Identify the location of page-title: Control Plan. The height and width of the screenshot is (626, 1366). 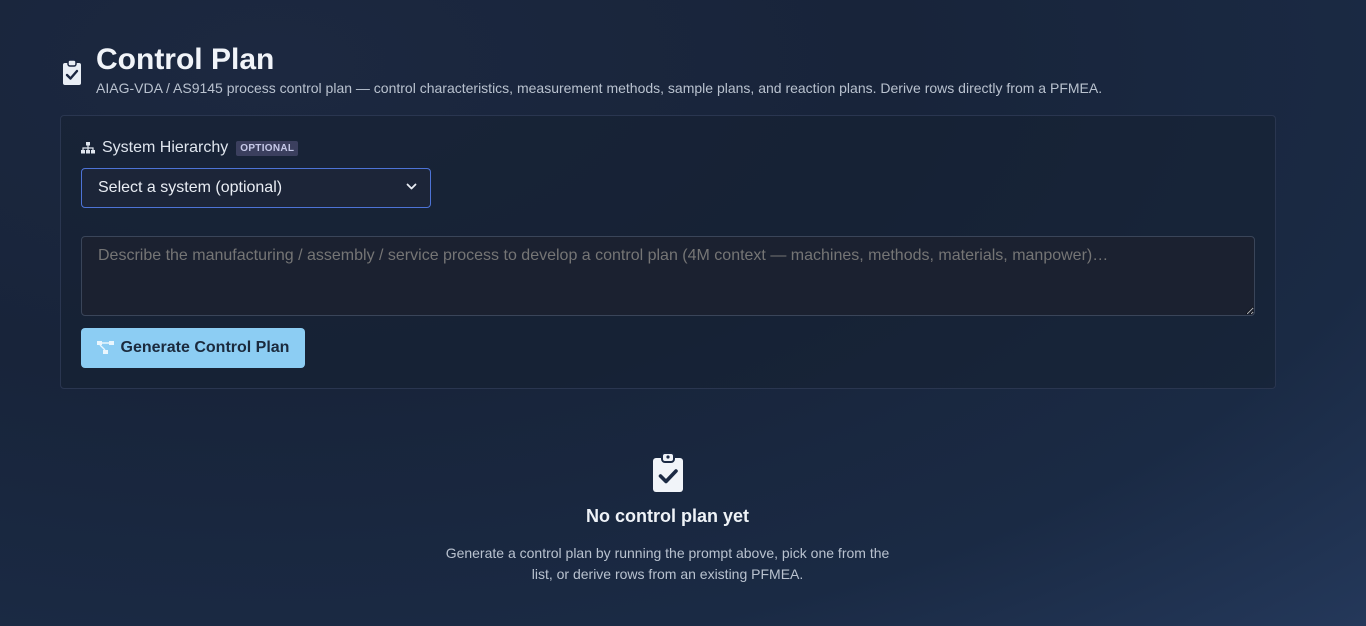
(185, 59).